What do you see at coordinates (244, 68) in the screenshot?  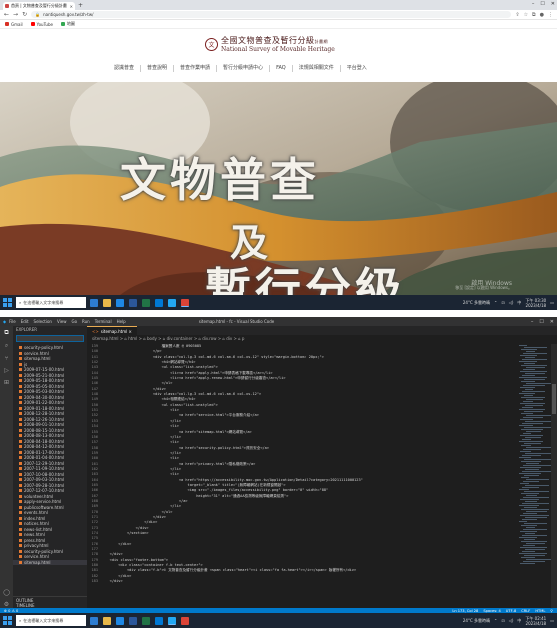 I see `nav-grading-center: 暫行分級申請中心` at bounding box center [244, 68].